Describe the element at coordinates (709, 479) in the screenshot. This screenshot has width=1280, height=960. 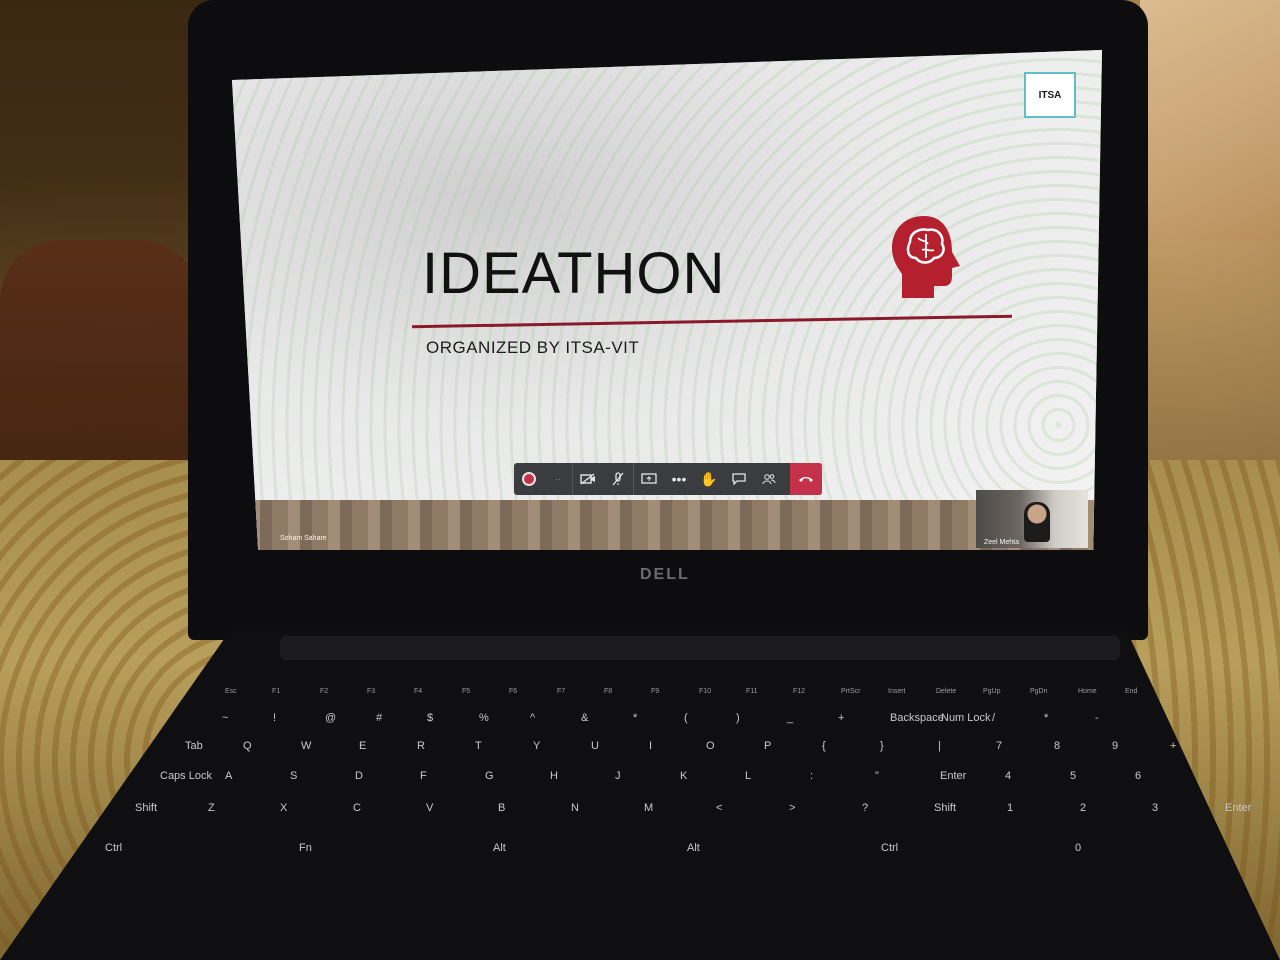
I see `raise-hand-icon: ✋` at that location.